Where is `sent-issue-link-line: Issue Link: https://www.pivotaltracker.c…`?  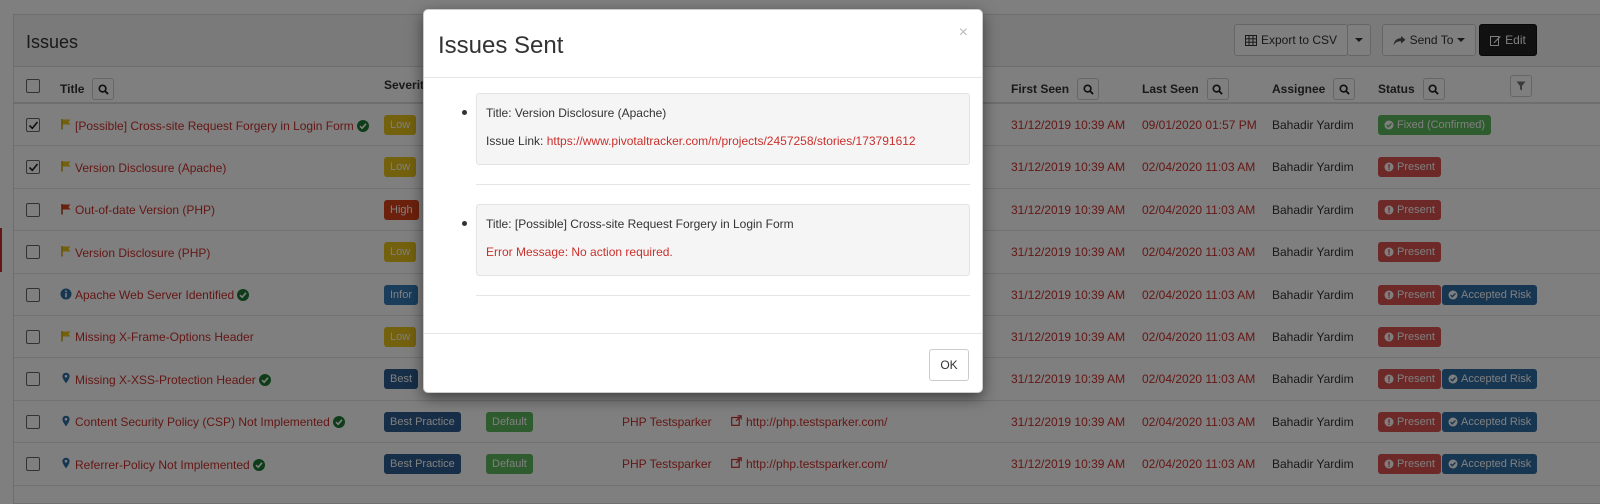
sent-issue-link-line: Issue Link: https://www.pivotaltracker.c… is located at coordinates (701, 141).